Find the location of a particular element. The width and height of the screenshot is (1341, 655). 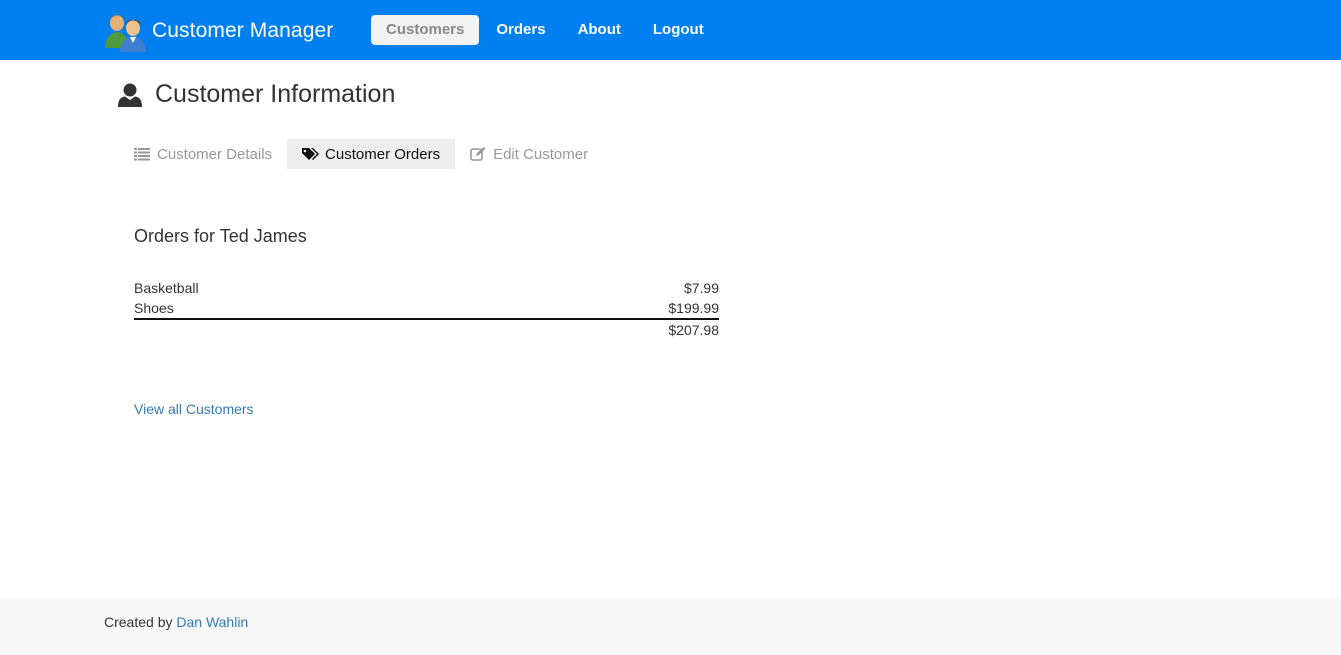

tags-icon is located at coordinates (311, 154).